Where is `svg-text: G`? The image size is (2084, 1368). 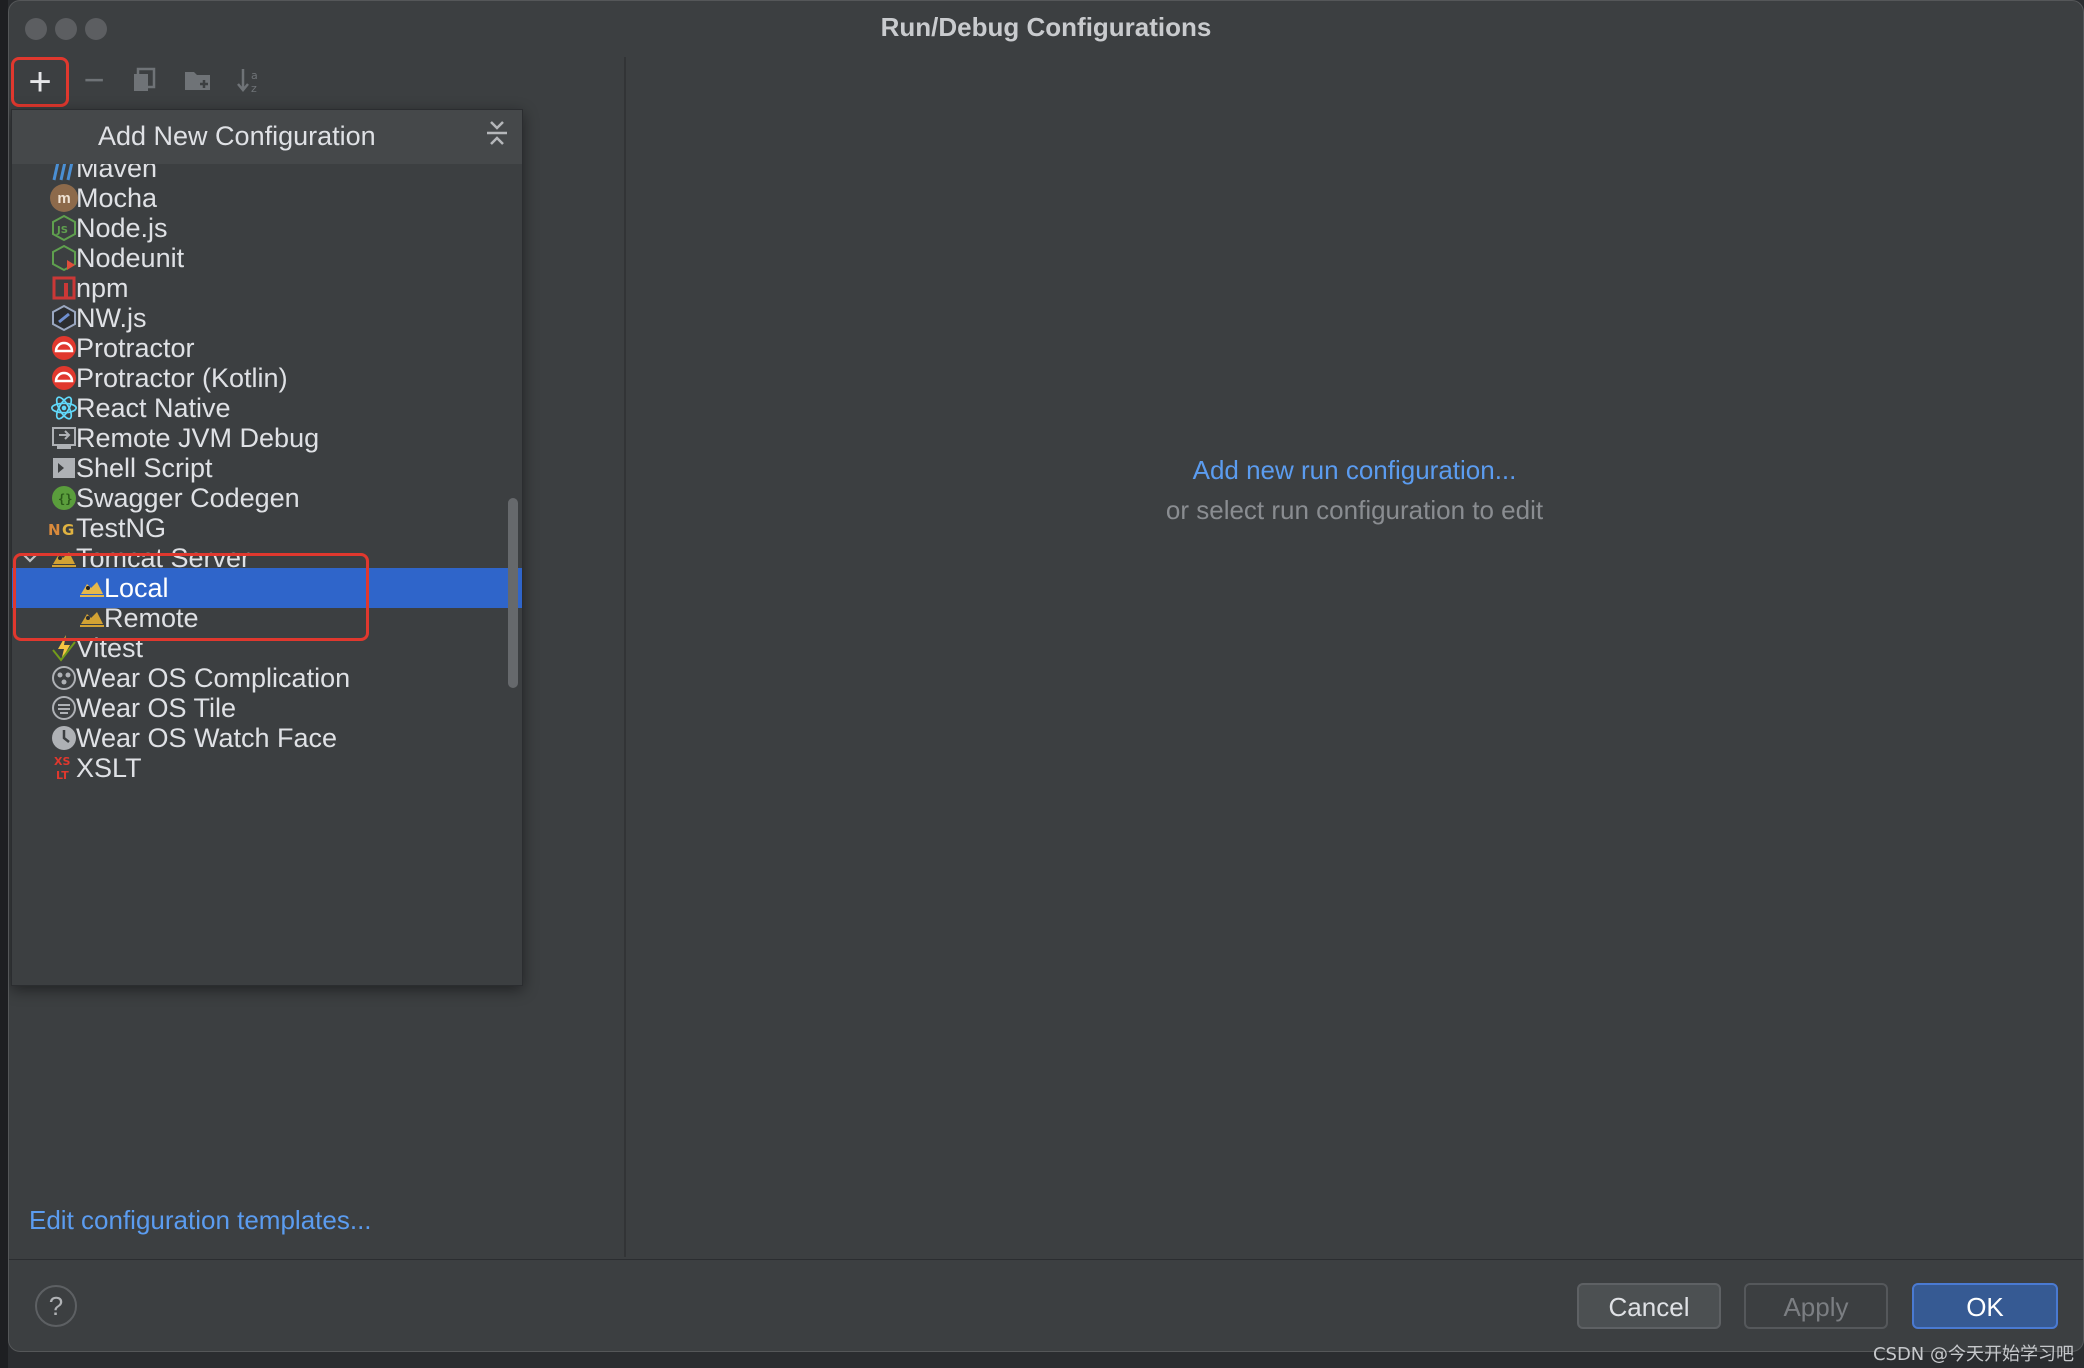
svg-text: G is located at coordinates (68, 530).